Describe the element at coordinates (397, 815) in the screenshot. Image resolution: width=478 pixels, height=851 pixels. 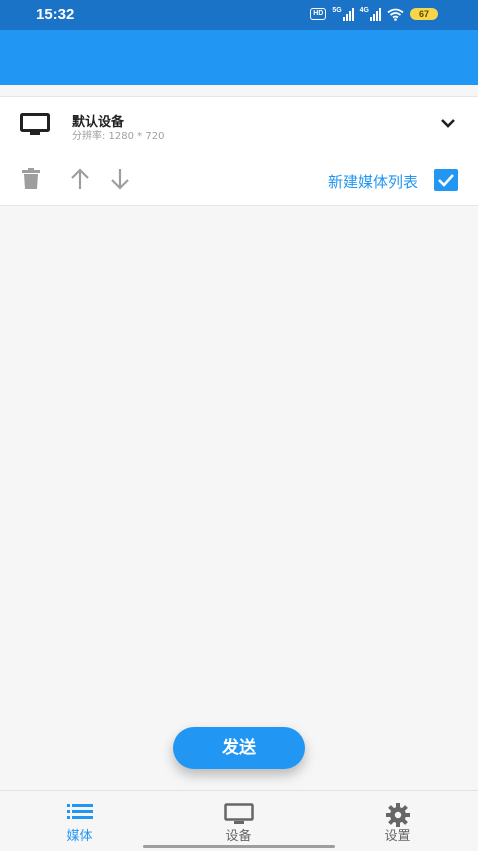
I see `gear-icon` at that location.